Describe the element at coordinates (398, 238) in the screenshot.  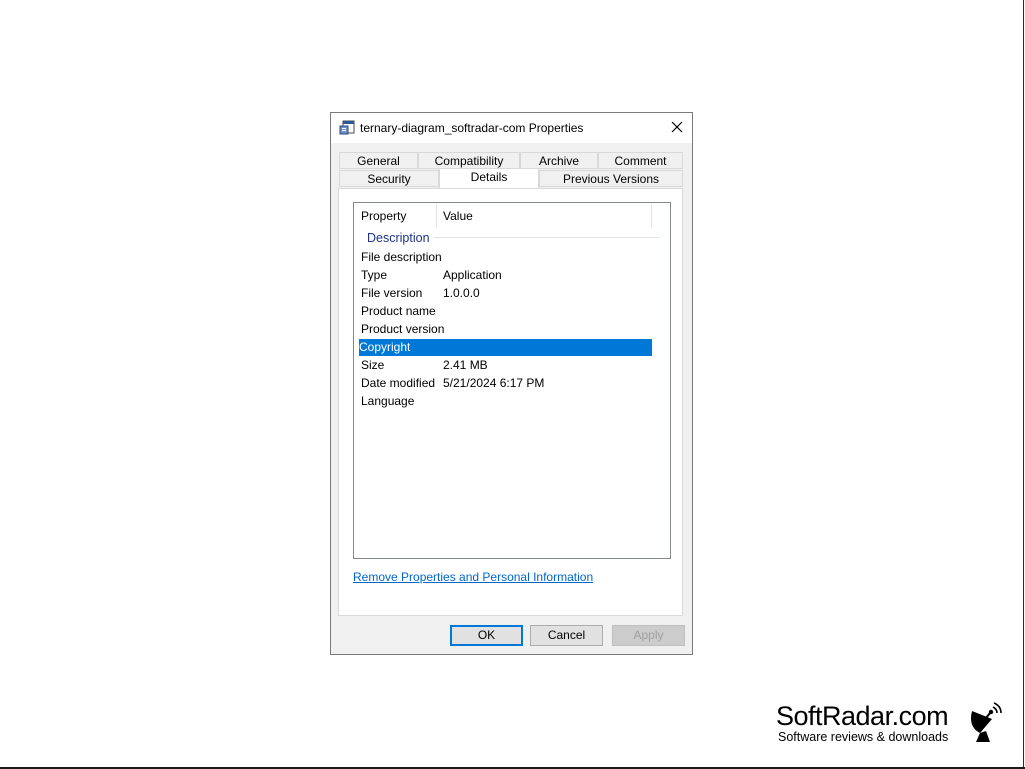
I see `group-header-description: Description` at that location.